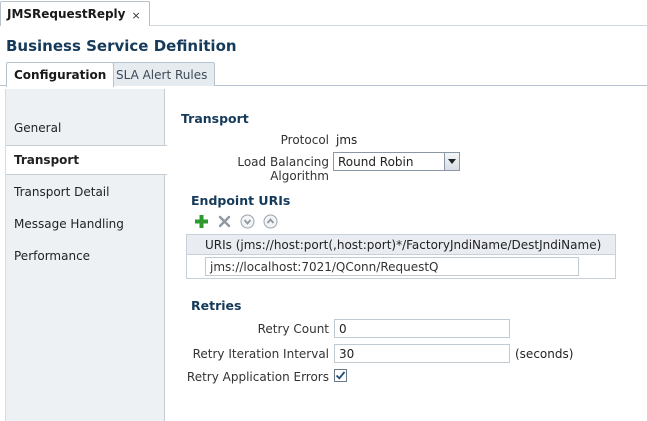 This screenshot has width=647, height=421. I want to click on retry-interval-unit: (seconds), so click(544, 354).